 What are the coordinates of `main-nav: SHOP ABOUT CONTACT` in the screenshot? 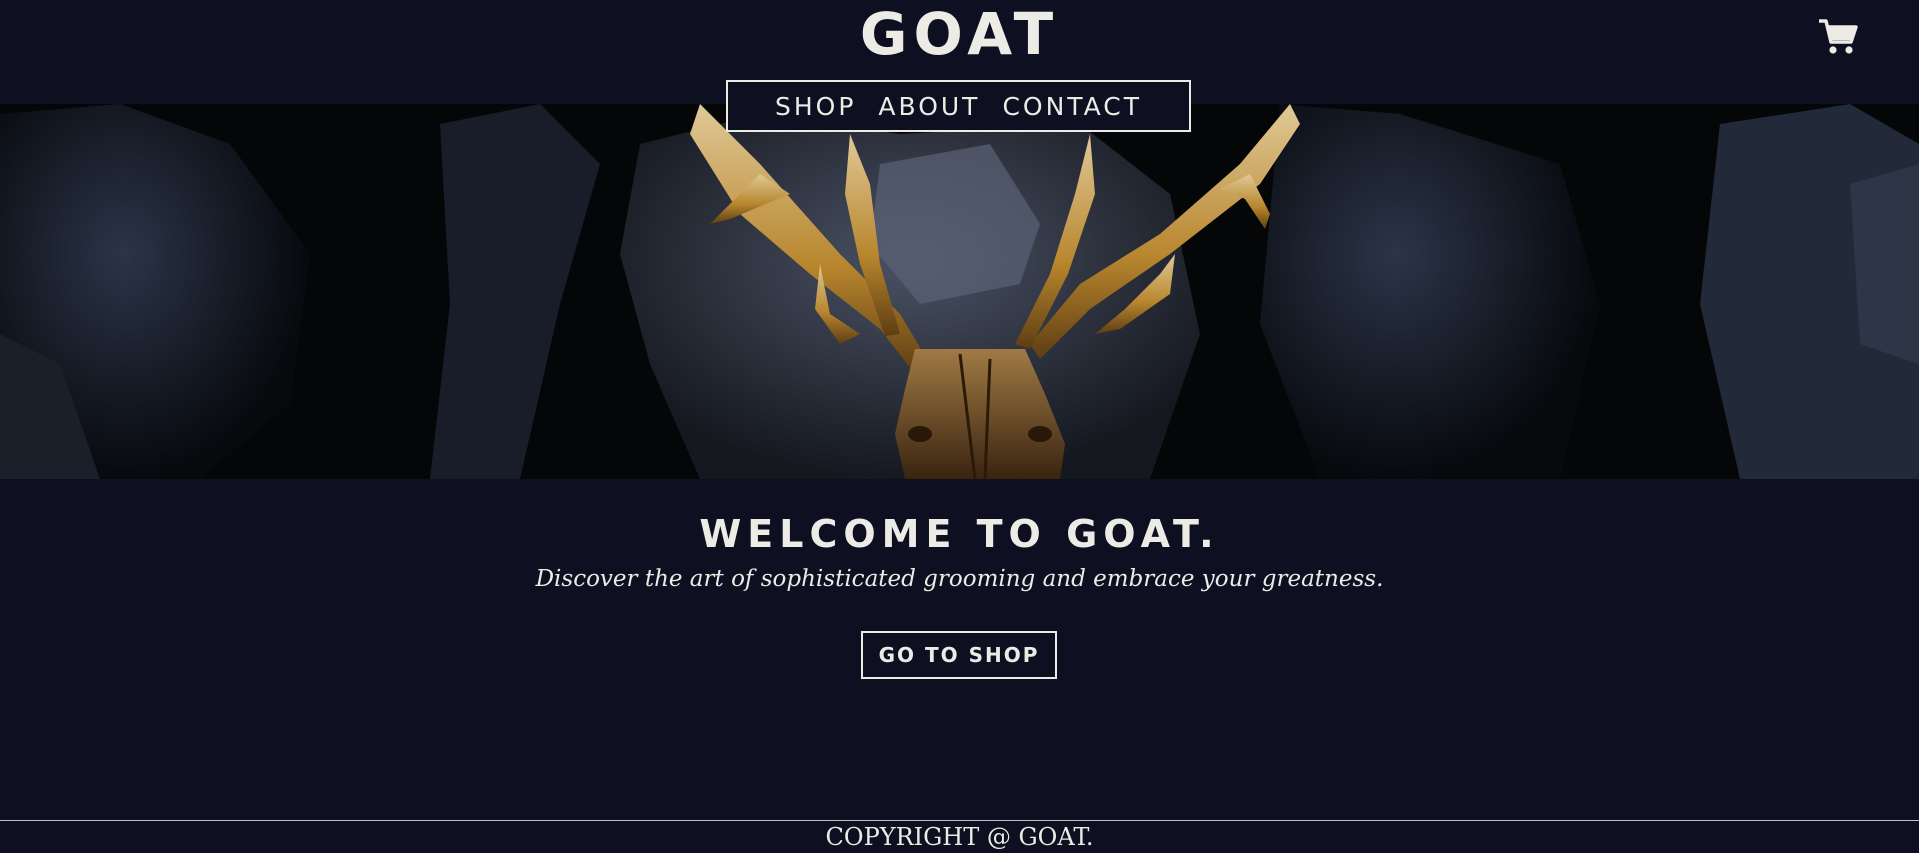 It's located at (958, 106).